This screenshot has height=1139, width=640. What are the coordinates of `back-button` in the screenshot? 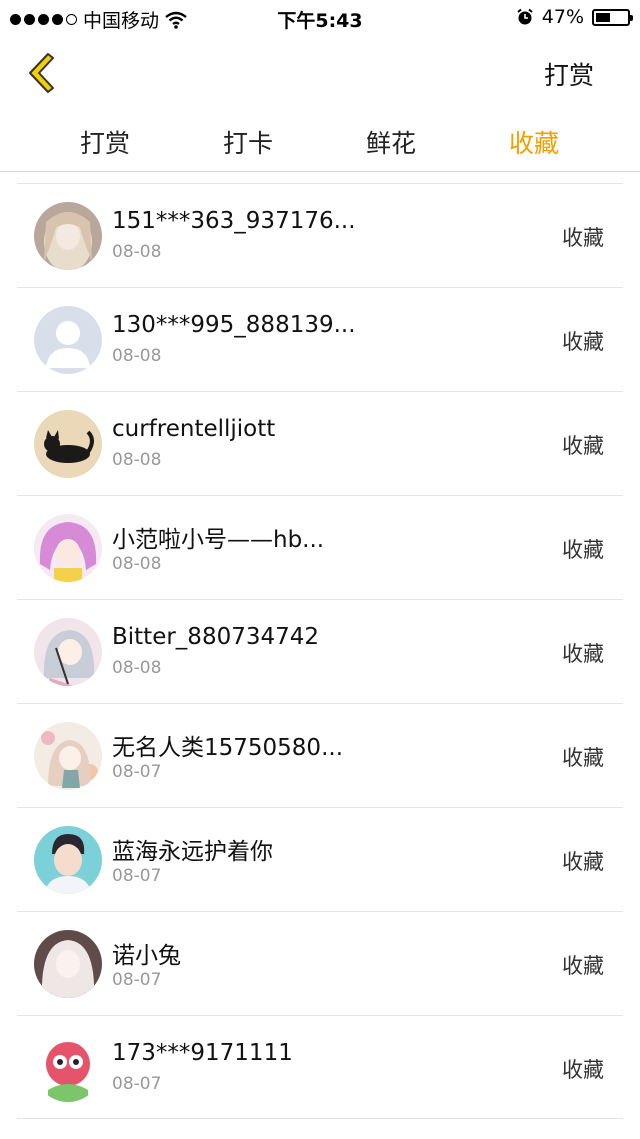 It's located at (42, 73).